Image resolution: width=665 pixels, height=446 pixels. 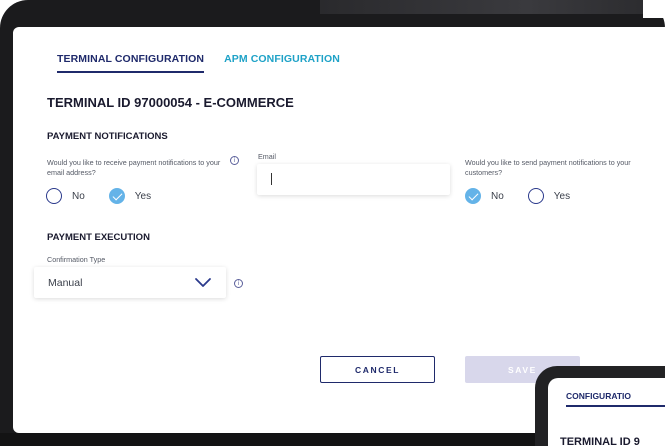 What do you see at coordinates (131, 63) in the screenshot?
I see `tab-terminal-configuration: TERMINAL CONFIGURATION` at bounding box center [131, 63].